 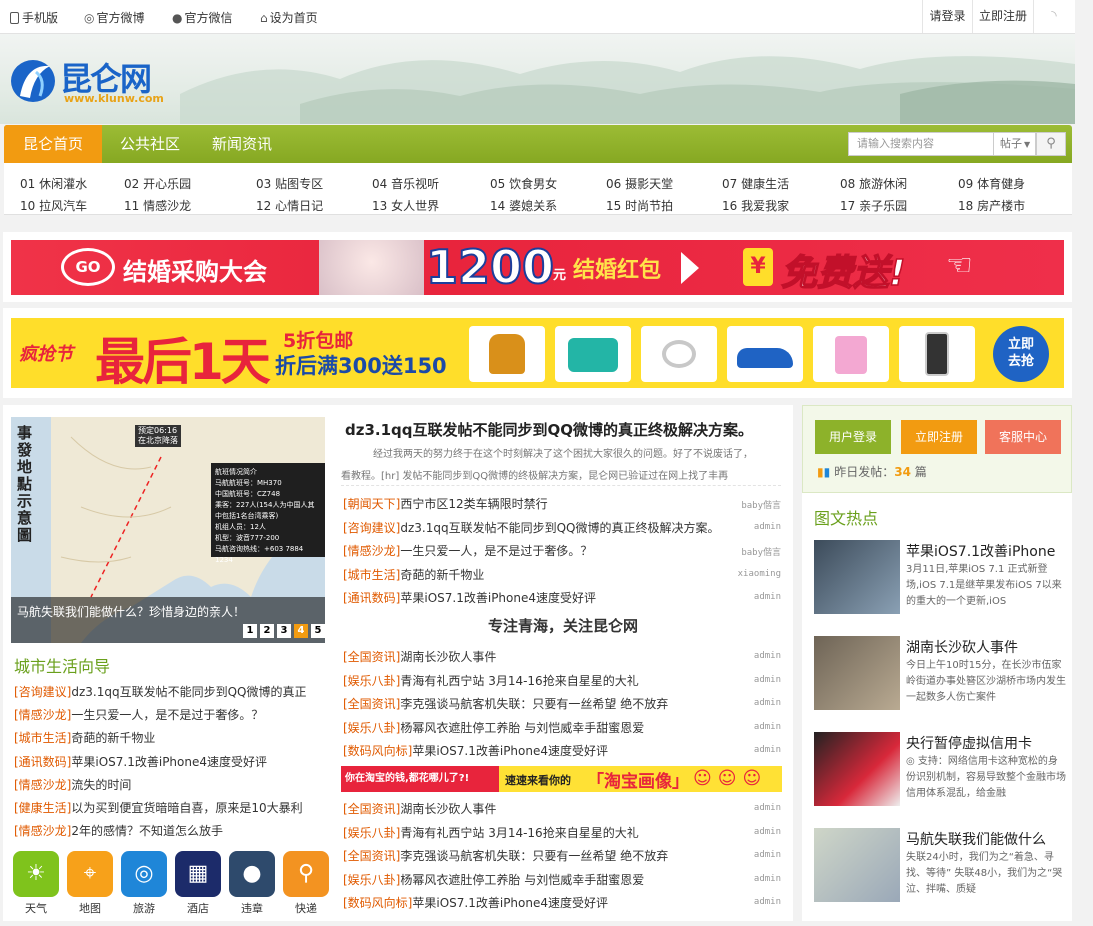 I want to click on hot-item-title: 苹果iOS7.1改善iPhone, so click(x=980, y=551).